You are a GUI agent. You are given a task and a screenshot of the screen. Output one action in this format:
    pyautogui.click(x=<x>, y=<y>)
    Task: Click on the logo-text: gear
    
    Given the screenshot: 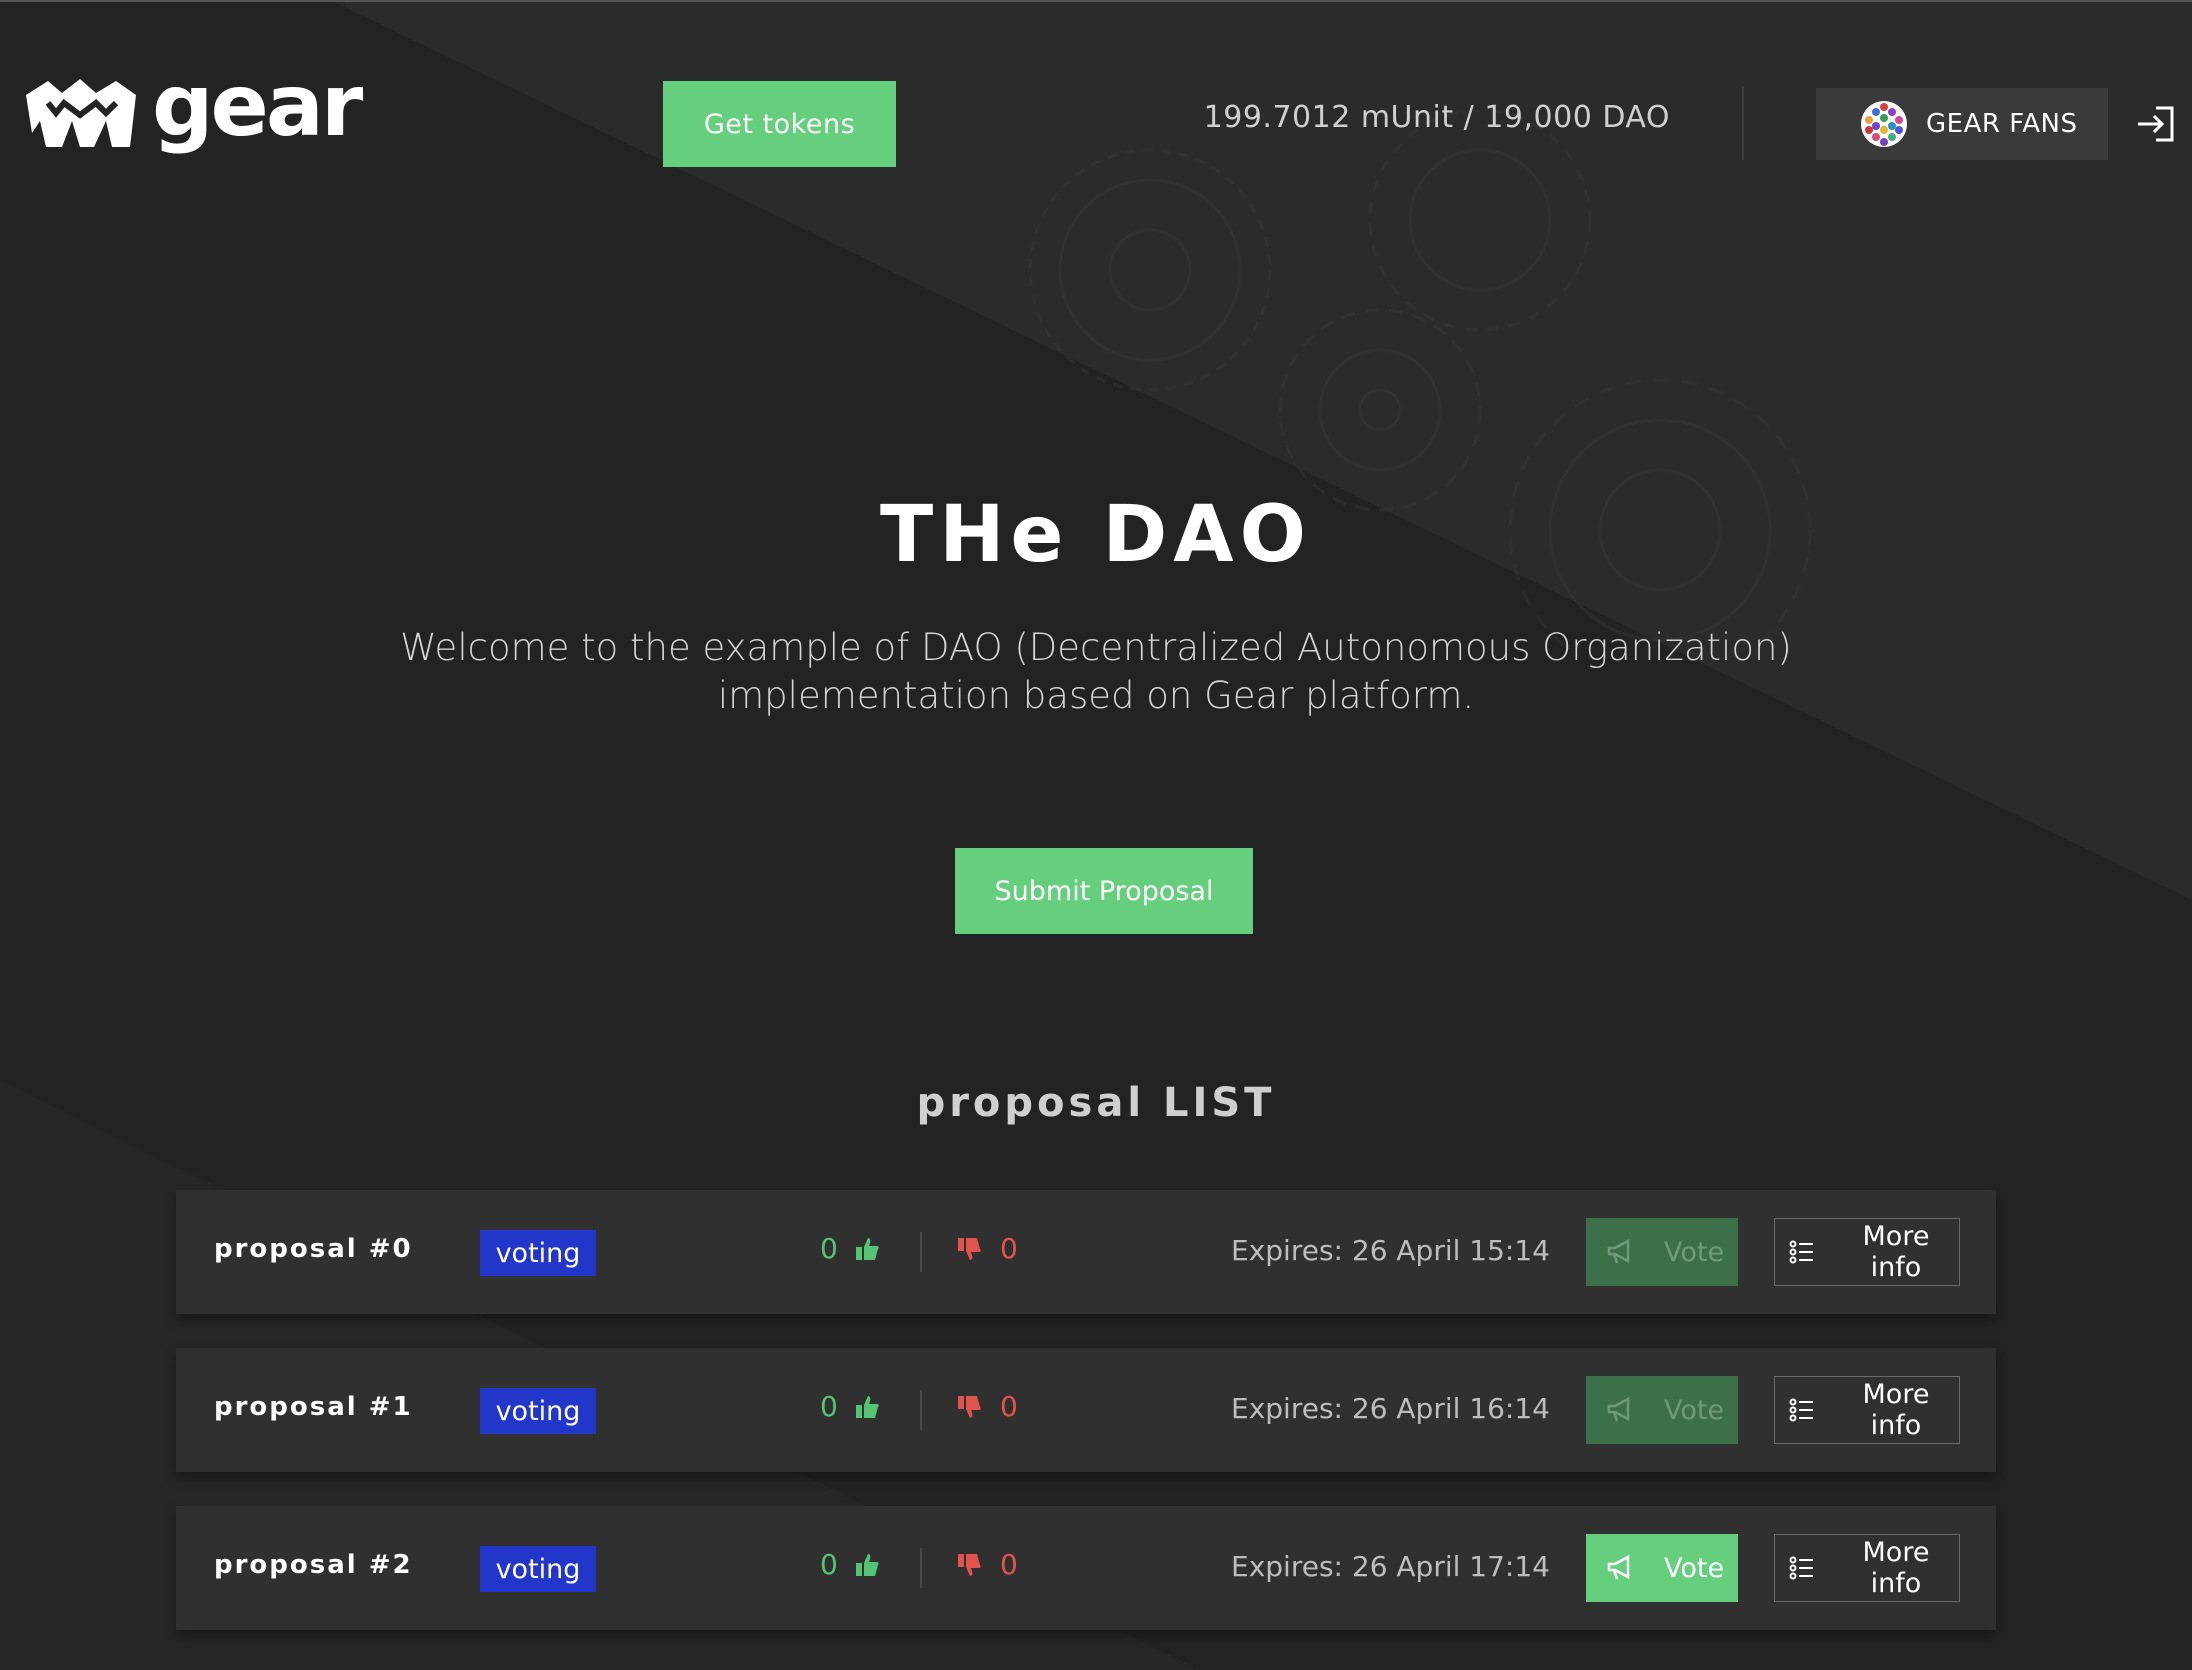 What is the action you would take?
    pyautogui.click(x=257, y=106)
    